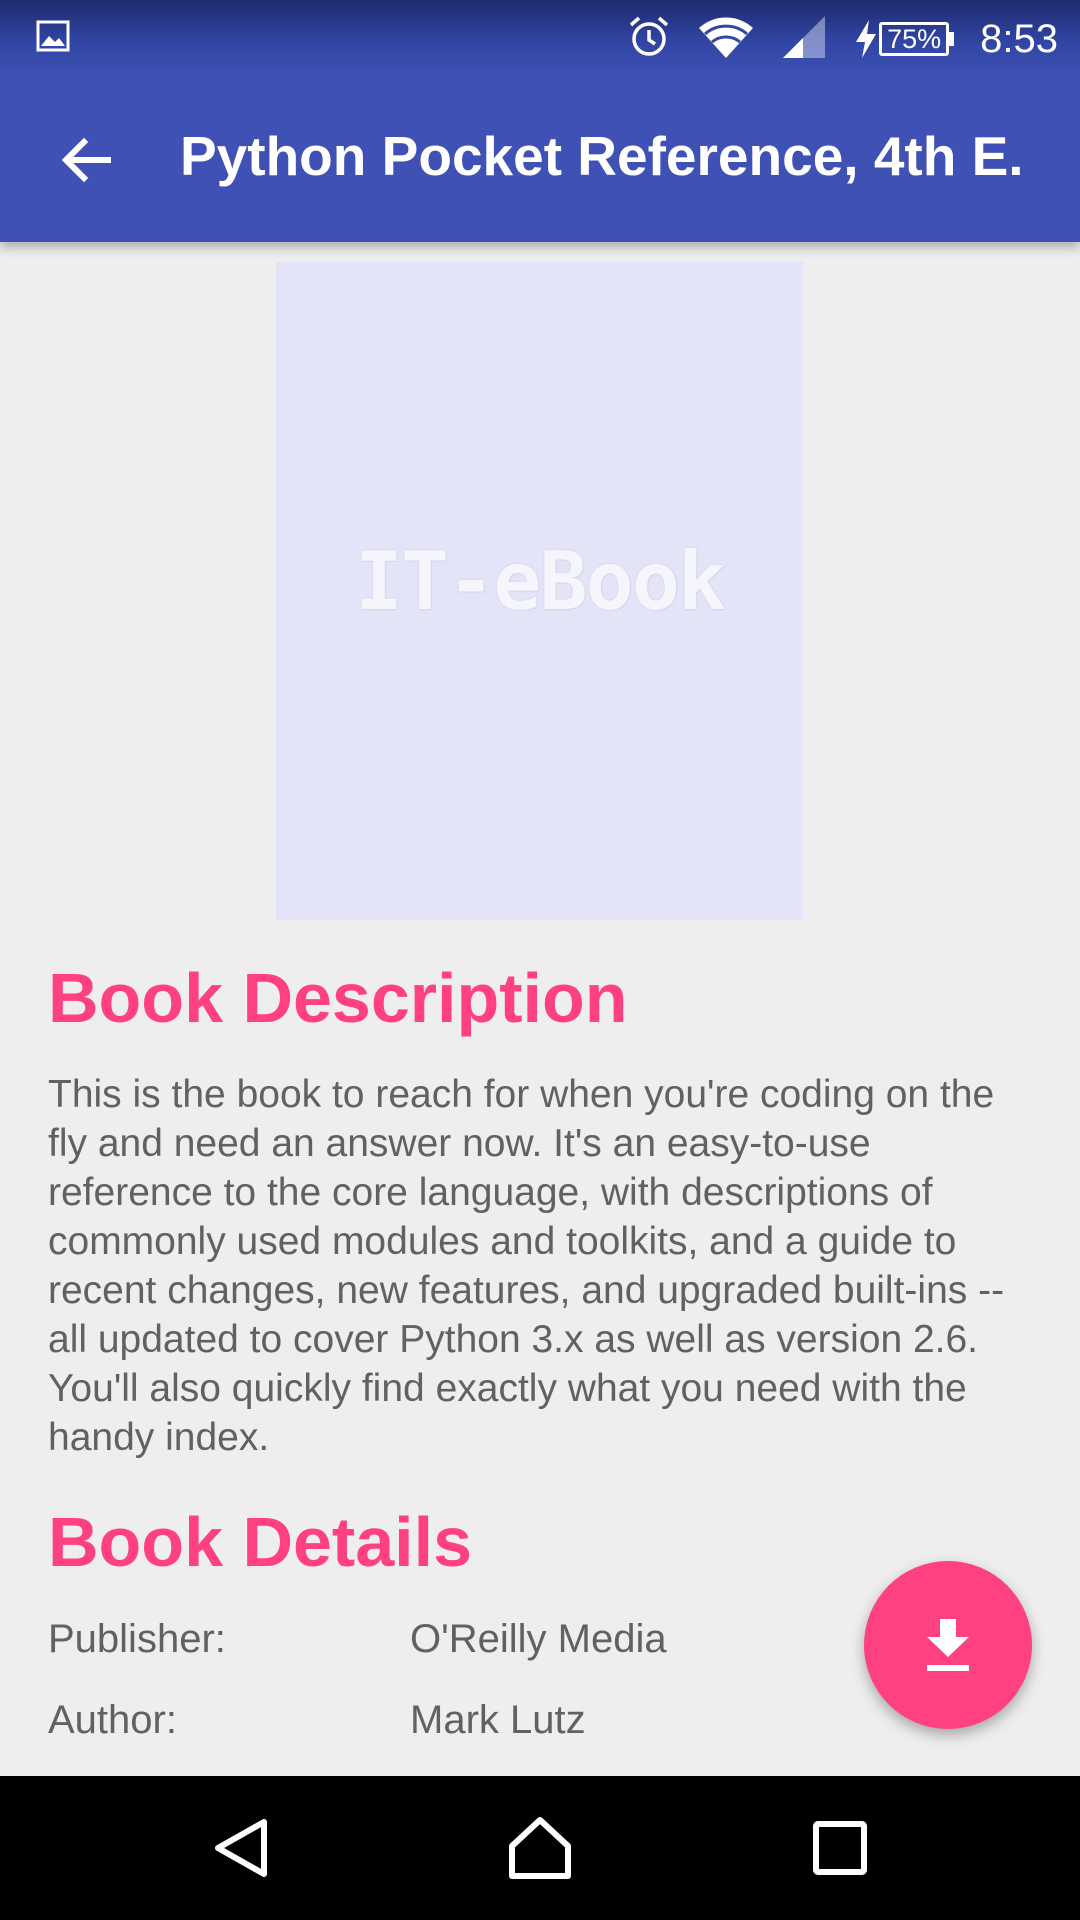 This screenshot has height=1920, width=1080. I want to click on download-icon, so click(948, 1645).